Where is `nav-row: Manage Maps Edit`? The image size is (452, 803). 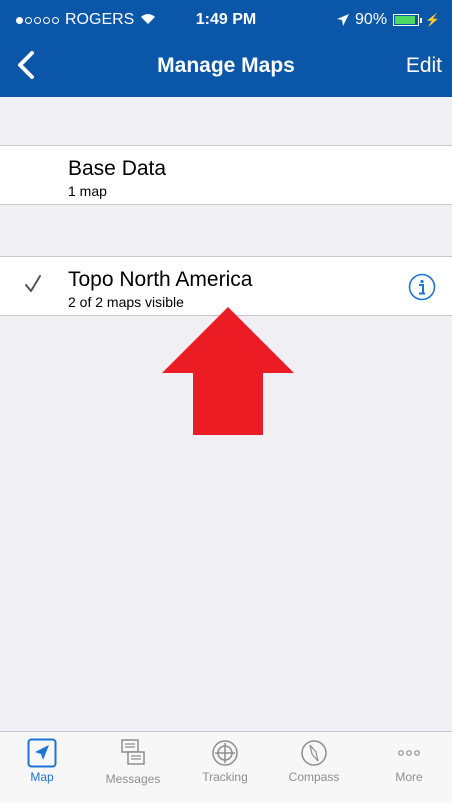
nav-row: Manage Maps Edit is located at coordinates (226, 68).